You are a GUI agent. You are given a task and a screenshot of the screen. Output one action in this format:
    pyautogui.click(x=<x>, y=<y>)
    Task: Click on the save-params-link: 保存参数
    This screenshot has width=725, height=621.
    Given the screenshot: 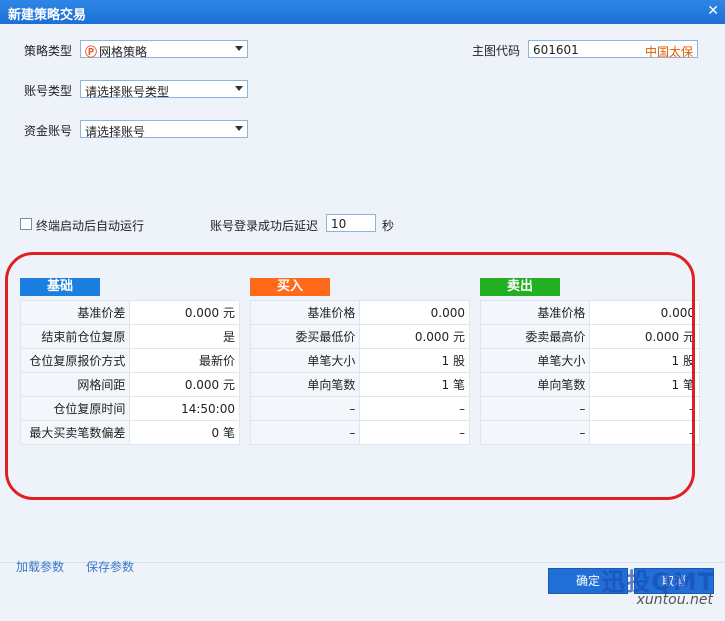 What is the action you would take?
    pyautogui.click(x=110, y=566)
    